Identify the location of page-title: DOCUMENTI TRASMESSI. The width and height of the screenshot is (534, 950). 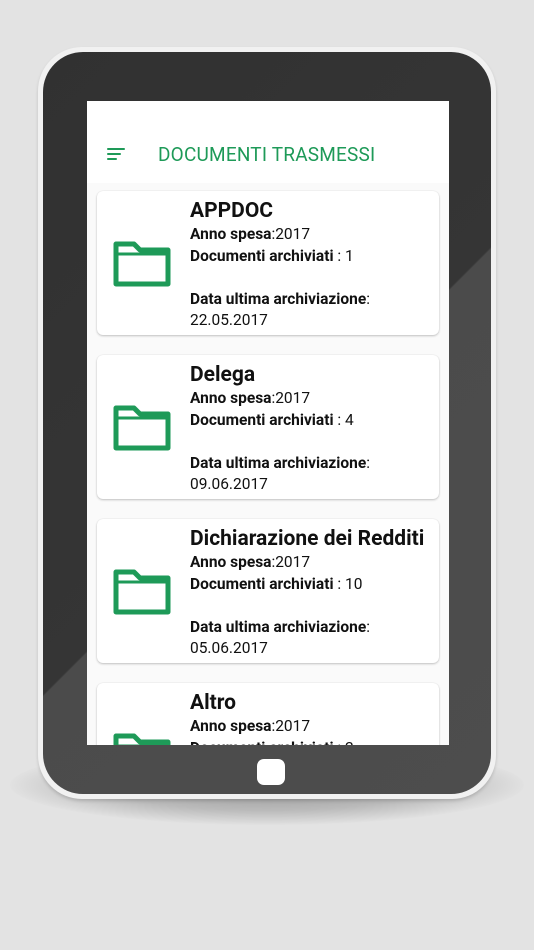
(267, 154).